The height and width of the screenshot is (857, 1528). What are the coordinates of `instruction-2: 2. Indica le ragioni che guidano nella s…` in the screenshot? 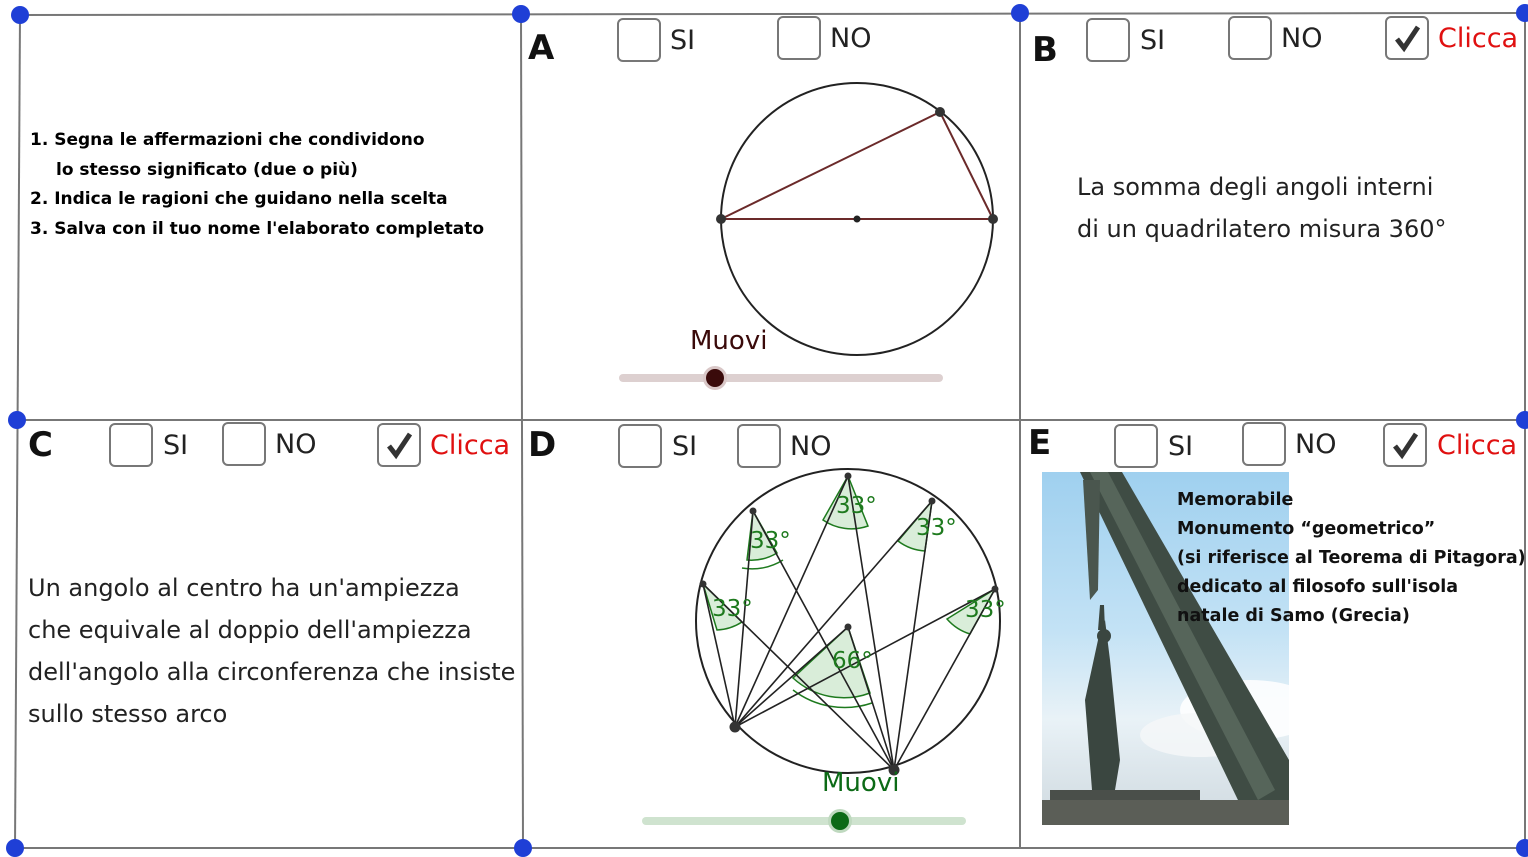 It's located at (239, 199).